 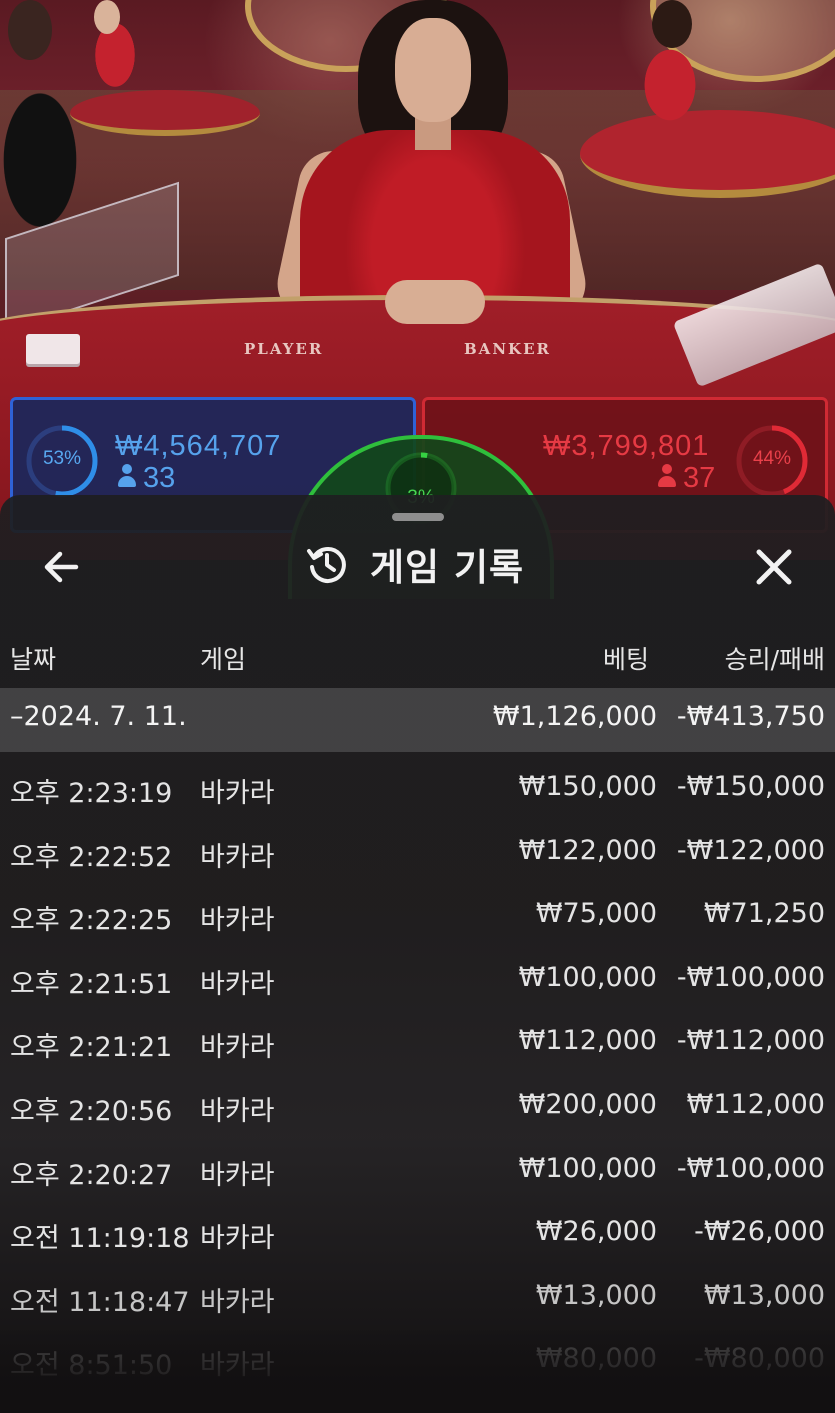 I want to click on row-time: 오전 11:18:47, so click(x=100, y=1302).